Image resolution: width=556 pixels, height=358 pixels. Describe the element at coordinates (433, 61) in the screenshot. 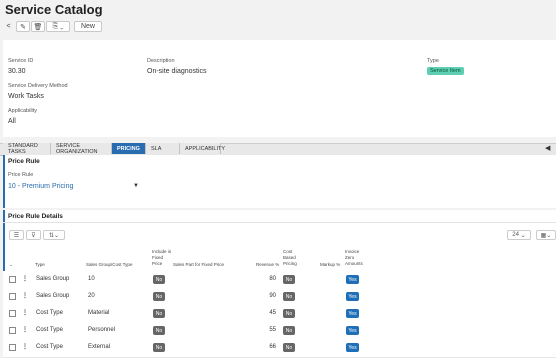

I see `type-label: Type` at that location.